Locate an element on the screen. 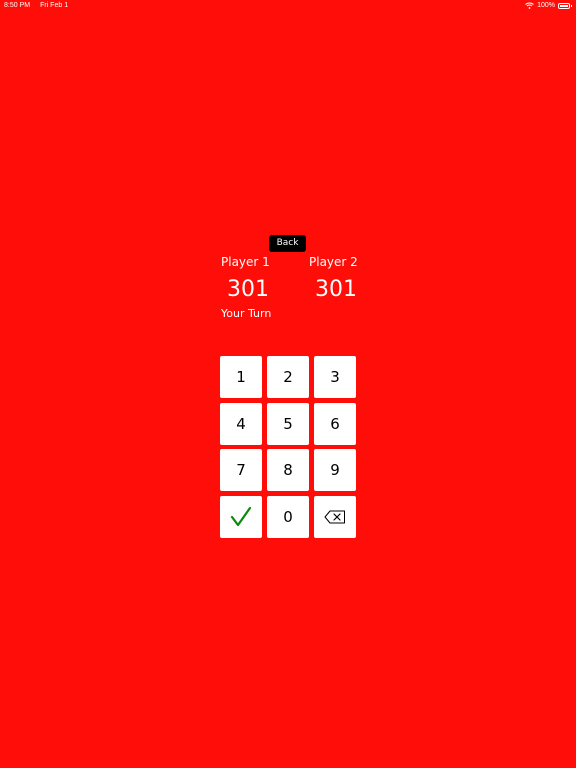 The width and height of the screenshot is (576, 768). wifi-icon is located at coordinates (529, 5).